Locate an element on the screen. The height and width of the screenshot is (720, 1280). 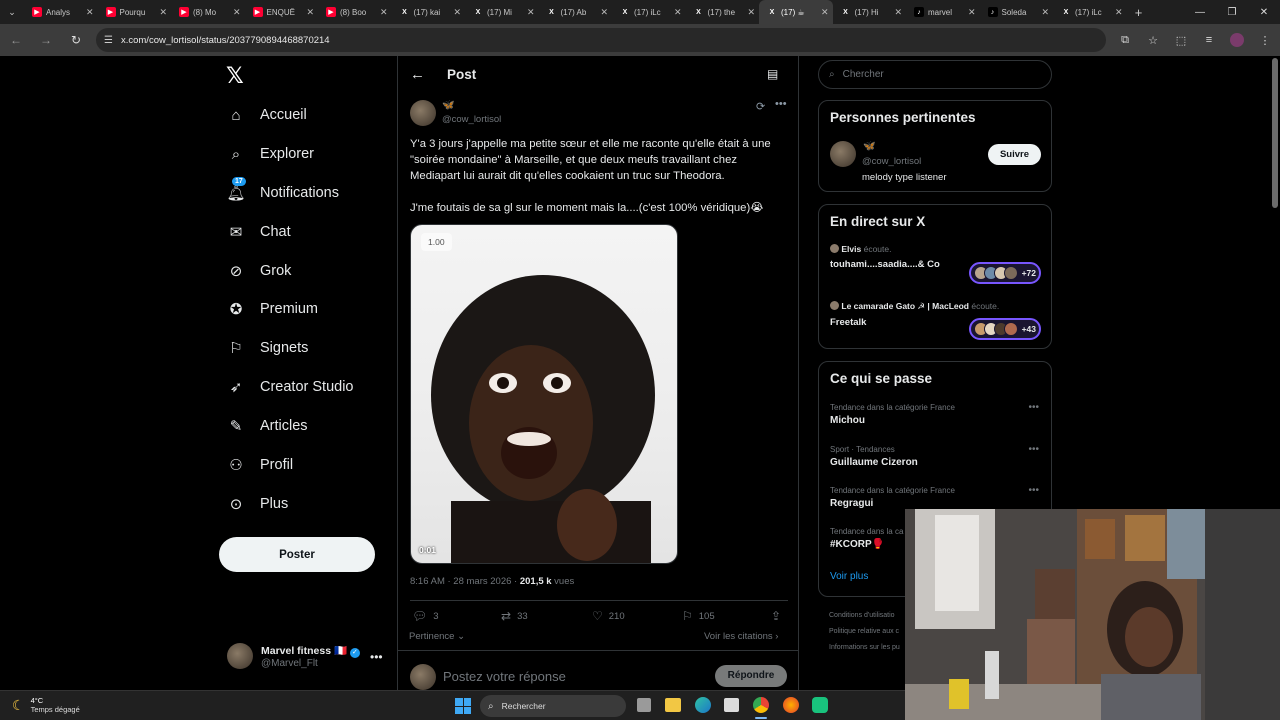
trend-item: Sport · Tendances Guillaume Cizeron is located at coordinates (874, 456).